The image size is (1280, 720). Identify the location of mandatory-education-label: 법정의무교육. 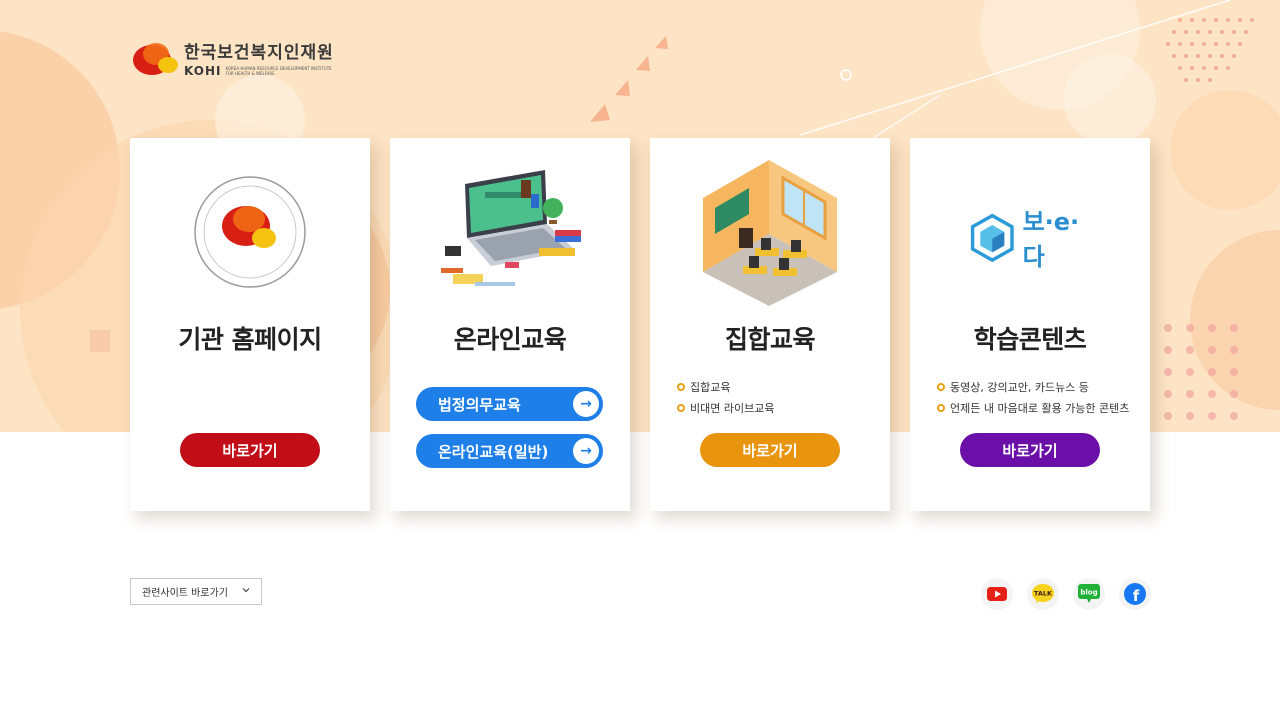
(479, 404).